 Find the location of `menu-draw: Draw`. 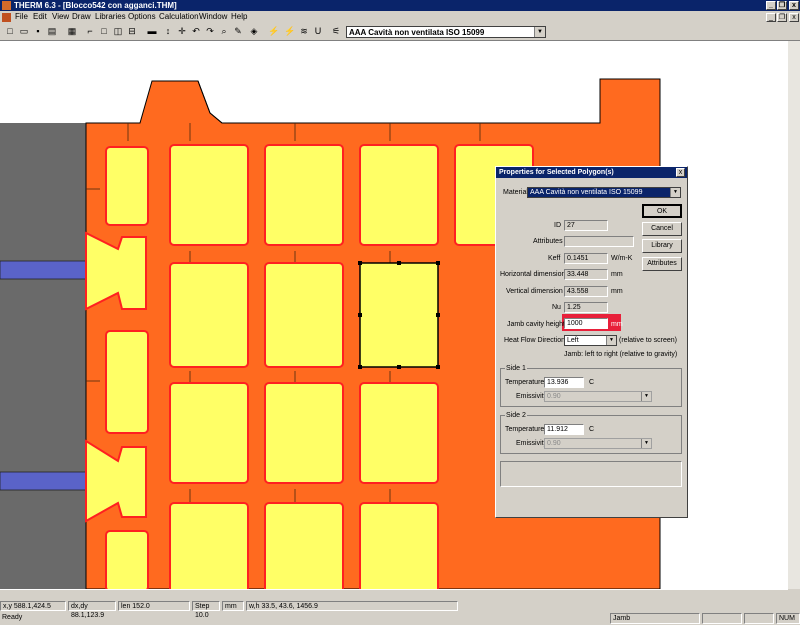

menu-draw: Draw is located at coordinates (81, 17).